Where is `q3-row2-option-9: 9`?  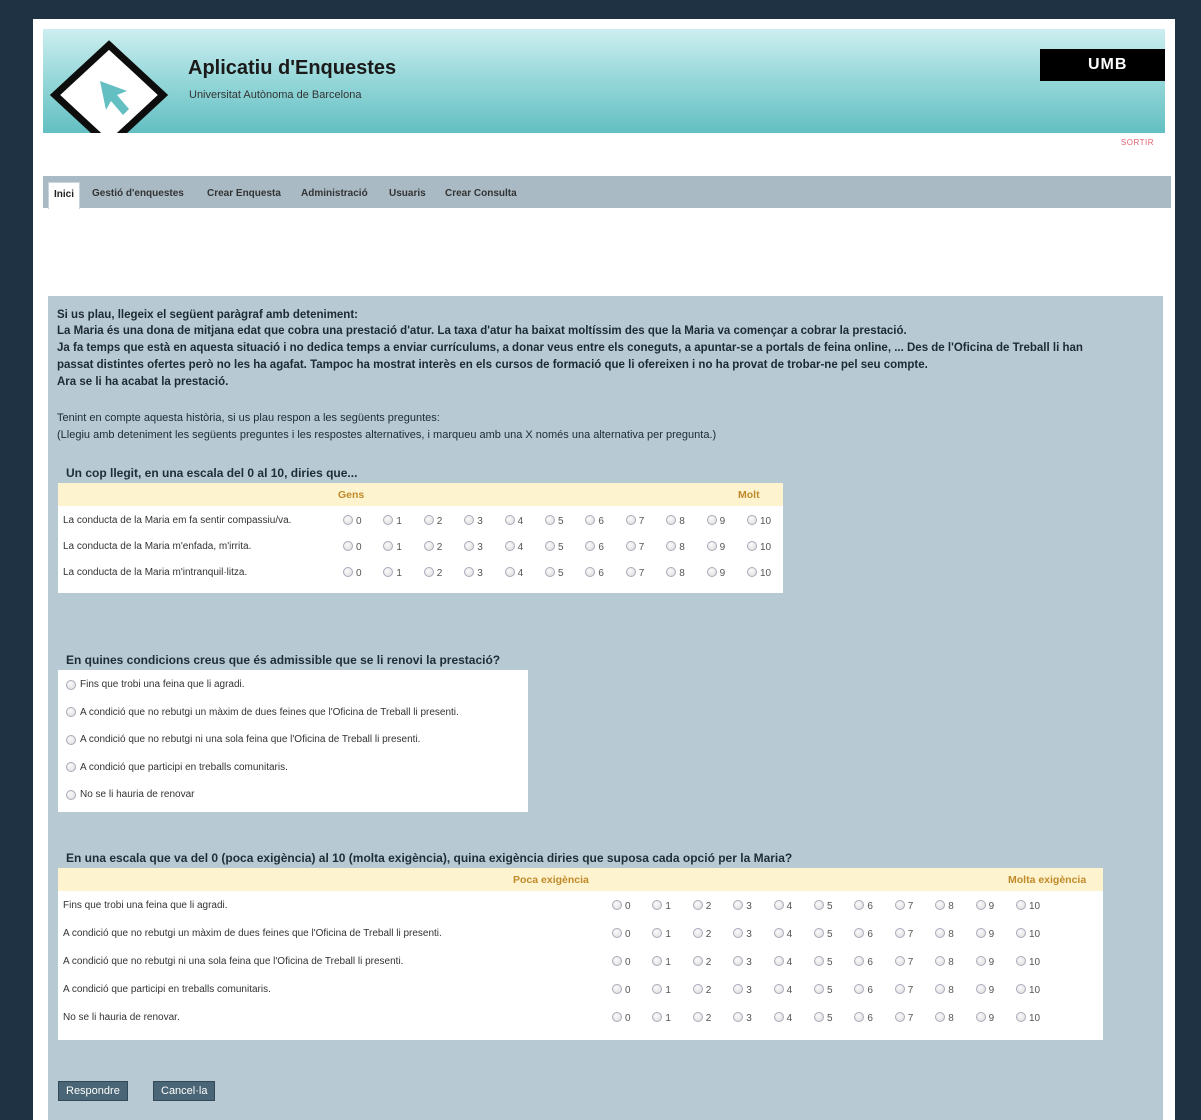
q3-row2-option-9: 9 is located at coordinates (984, 933).